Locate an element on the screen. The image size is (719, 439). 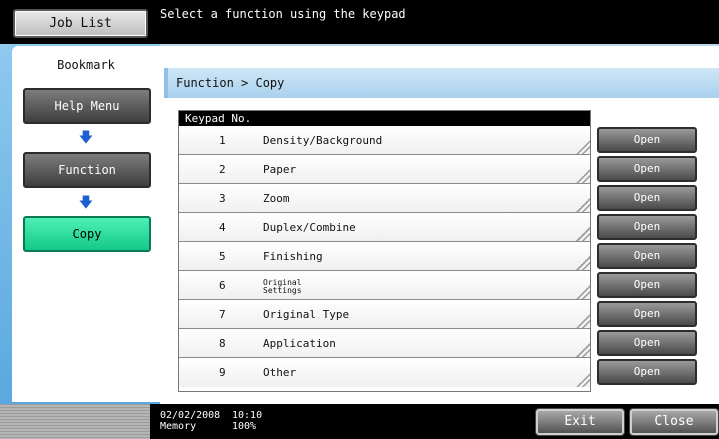
table-row: 1 Density/Background is located at coordinates (384, 140).